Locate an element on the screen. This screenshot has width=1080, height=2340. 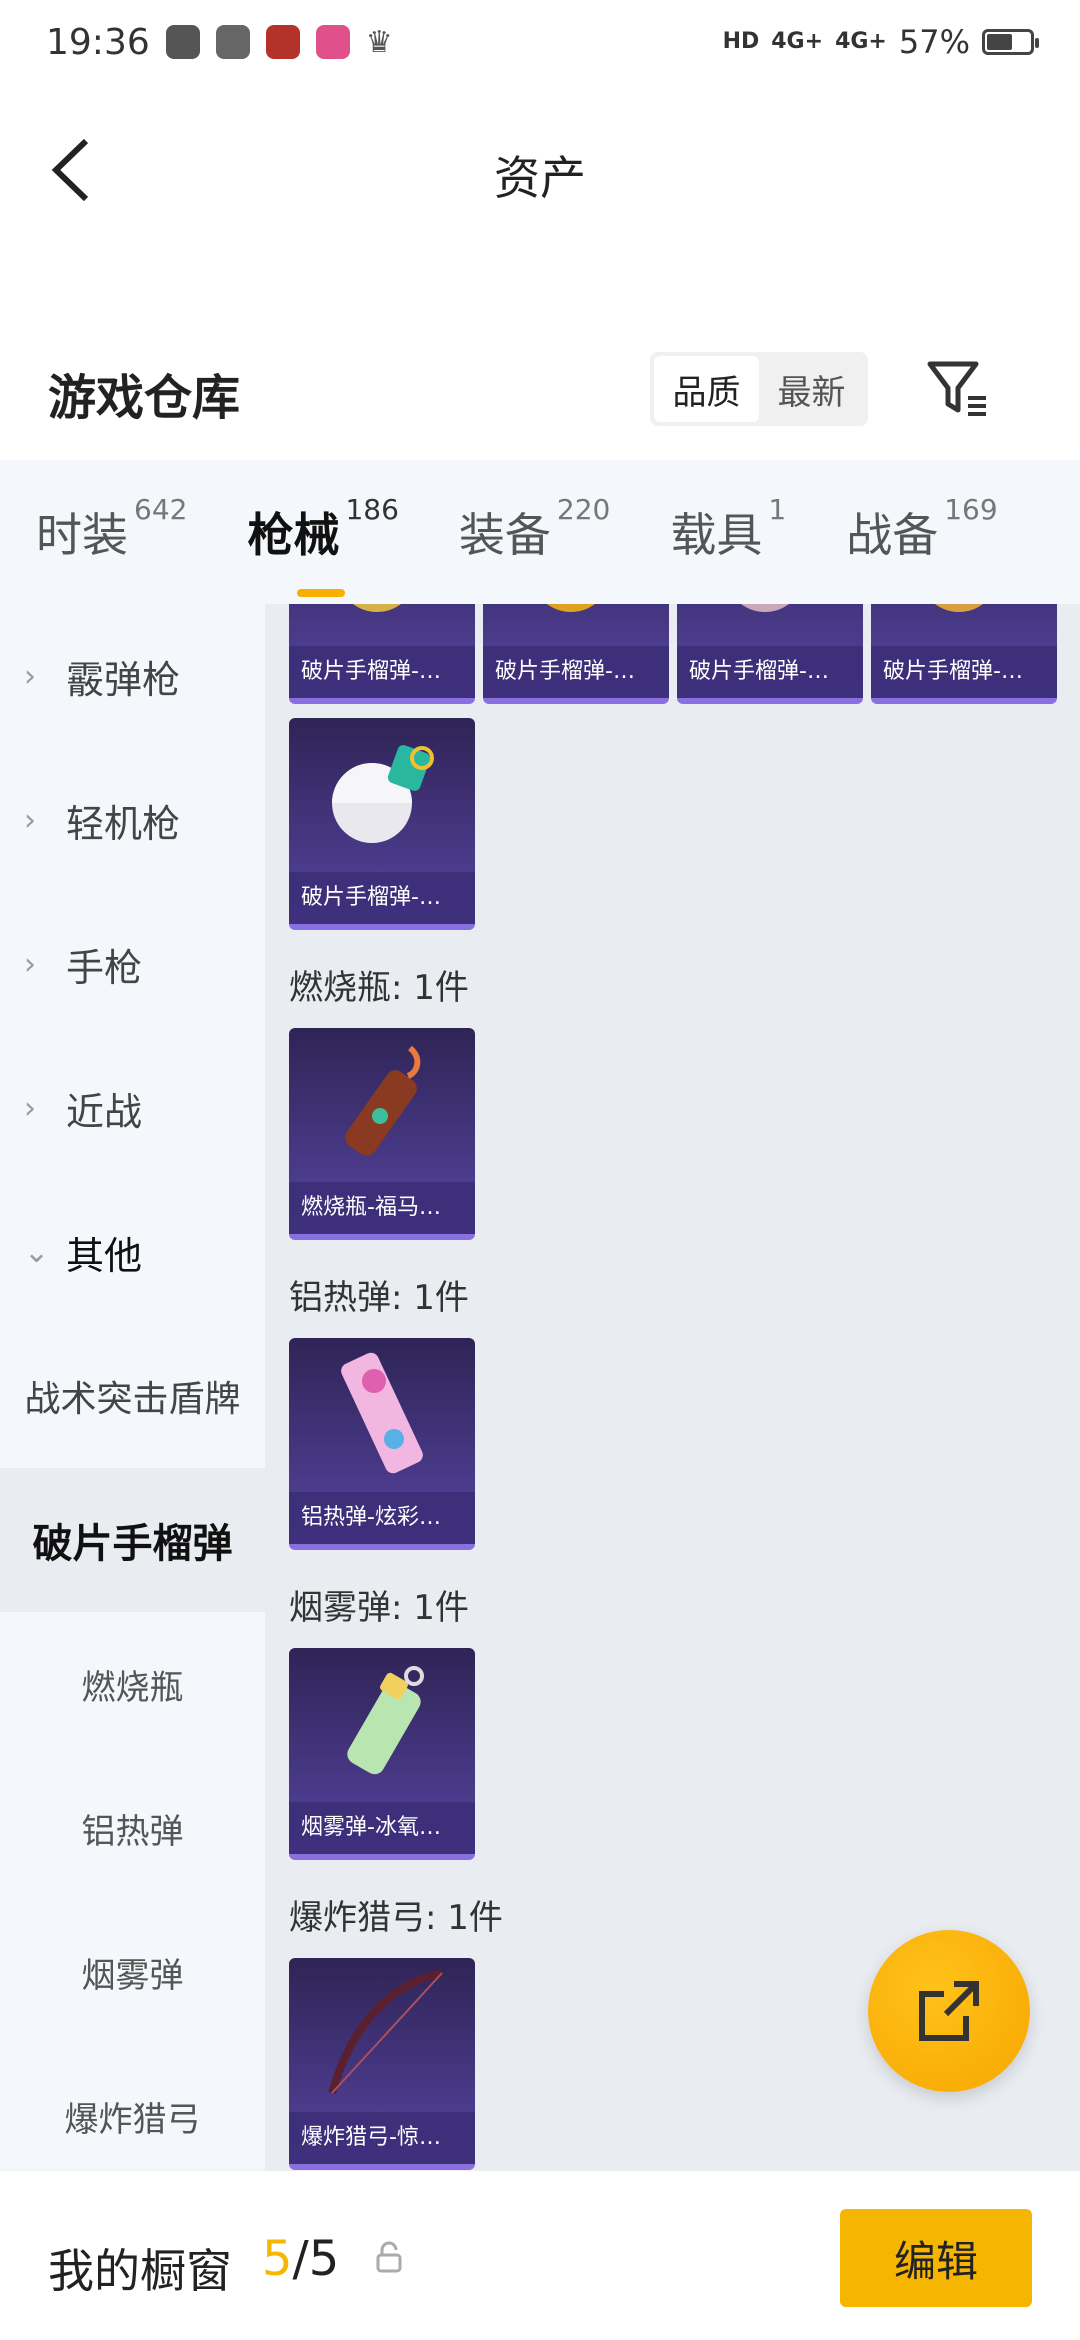
sidebar-item-label: 爆炸猎弓 is located at coordinates (132, 2119).